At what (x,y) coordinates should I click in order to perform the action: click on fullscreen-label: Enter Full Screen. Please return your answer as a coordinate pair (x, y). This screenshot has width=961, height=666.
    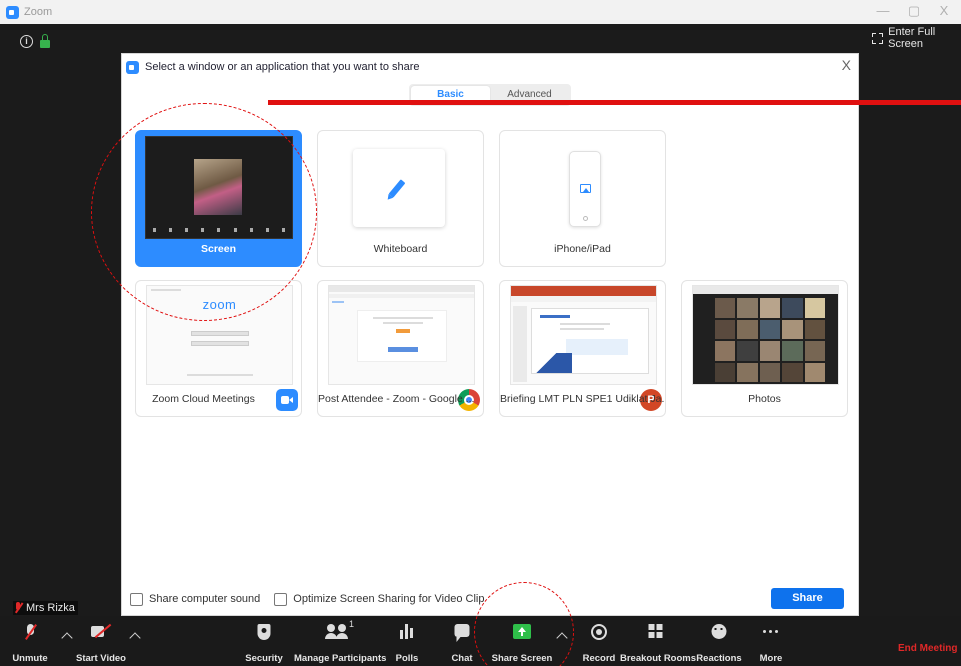
    Looking at the image, I should click on (912, 38).